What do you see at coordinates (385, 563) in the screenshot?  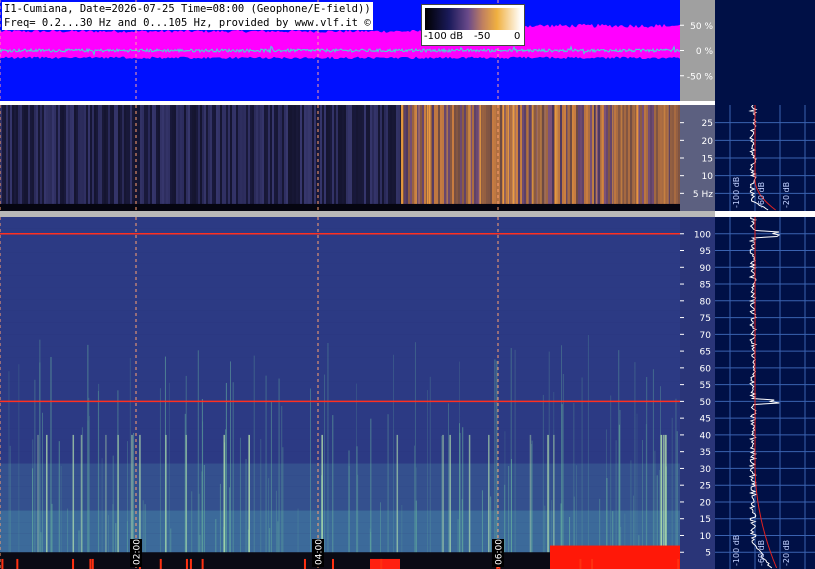 I see `spectrogram-high-noise-patch` at bounding box center [385, 563].